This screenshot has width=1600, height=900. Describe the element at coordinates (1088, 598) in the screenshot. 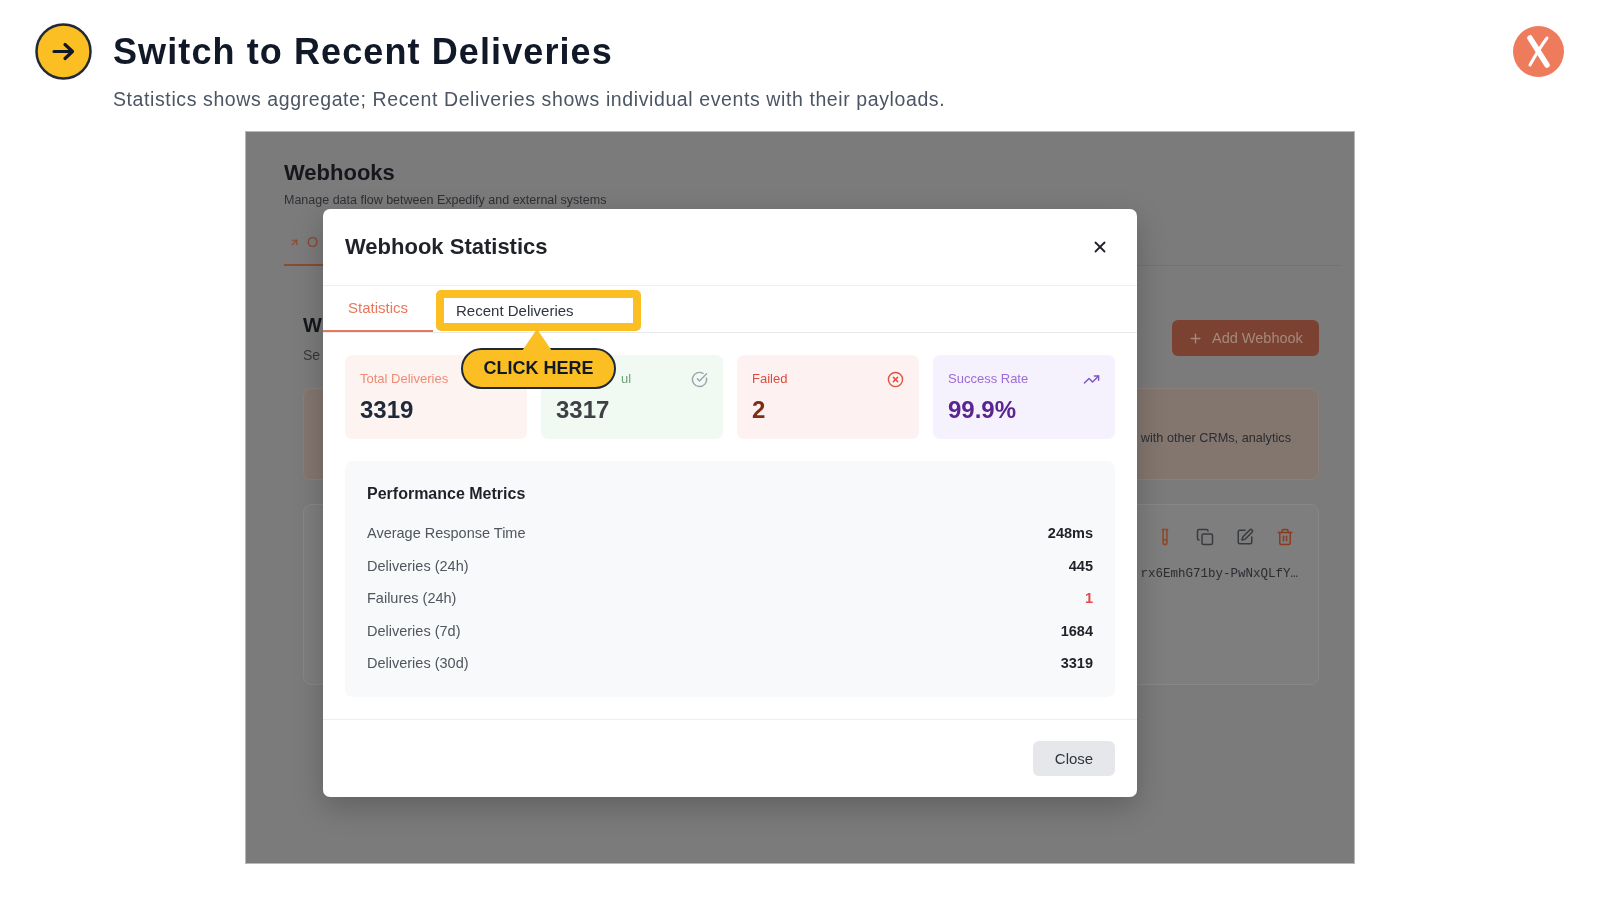

I see `metric-value: 1` at that location.